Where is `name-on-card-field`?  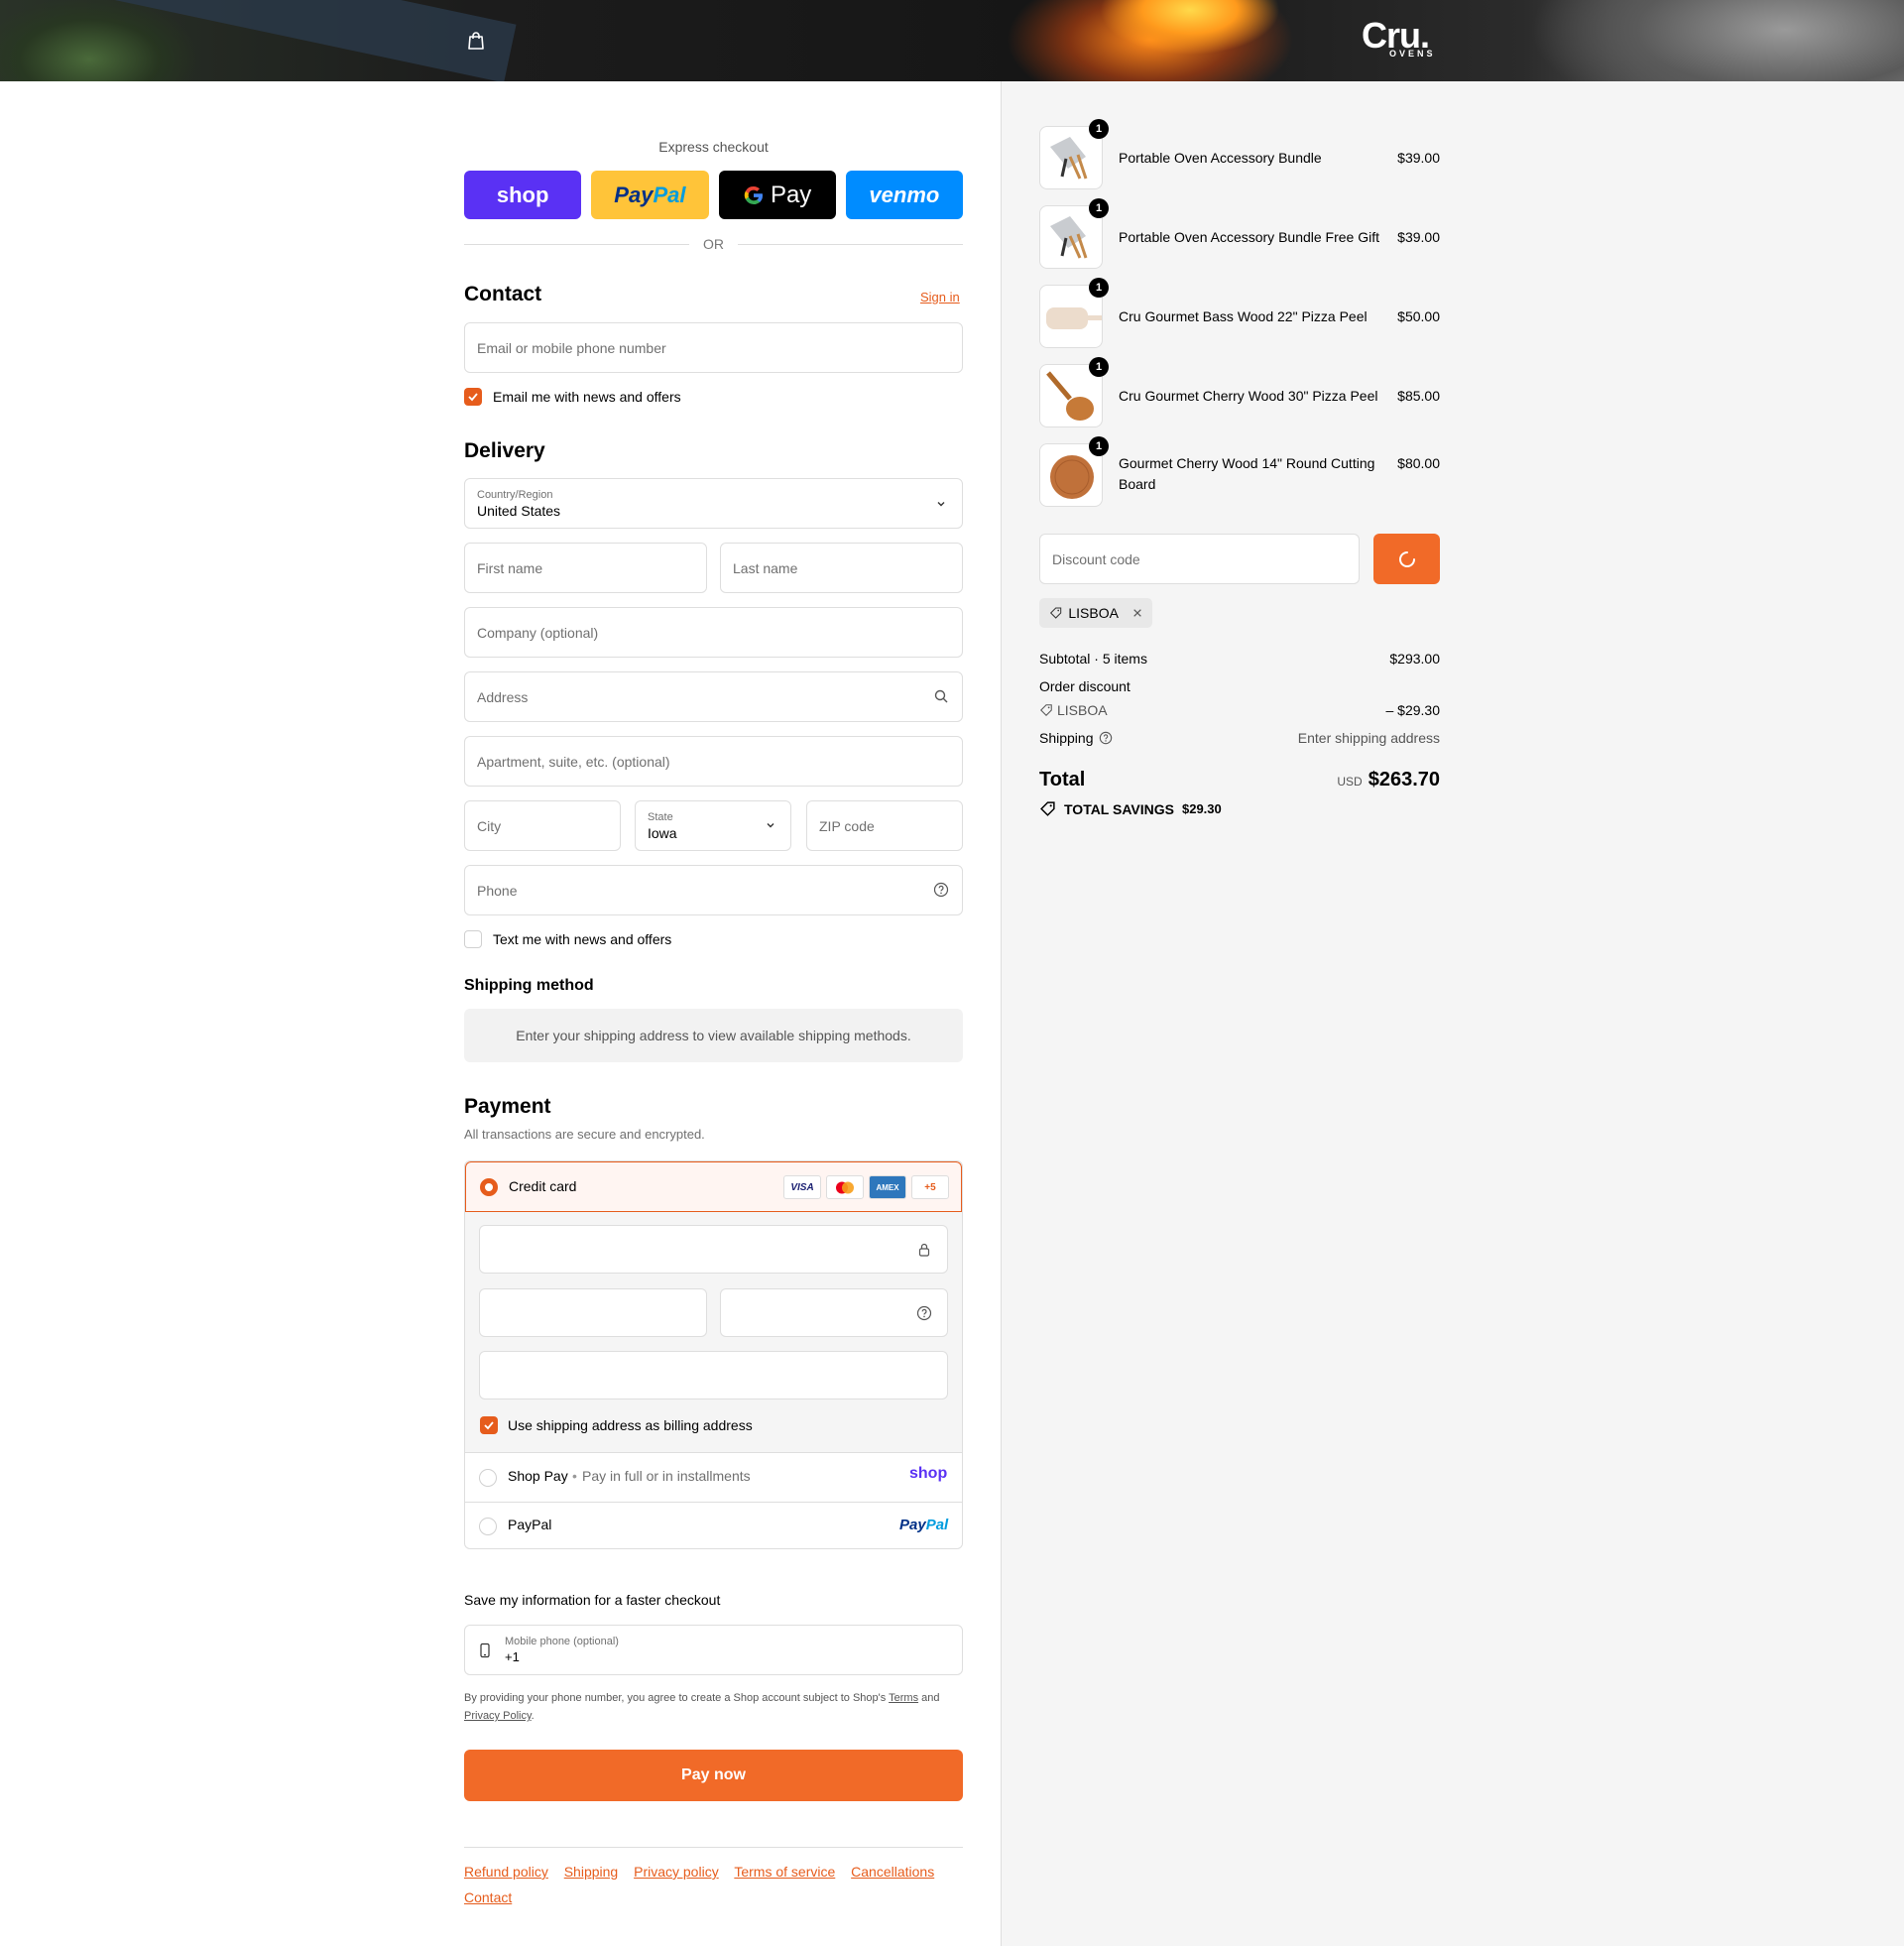
name-on-card-field is located at coordinates (713, 1375).